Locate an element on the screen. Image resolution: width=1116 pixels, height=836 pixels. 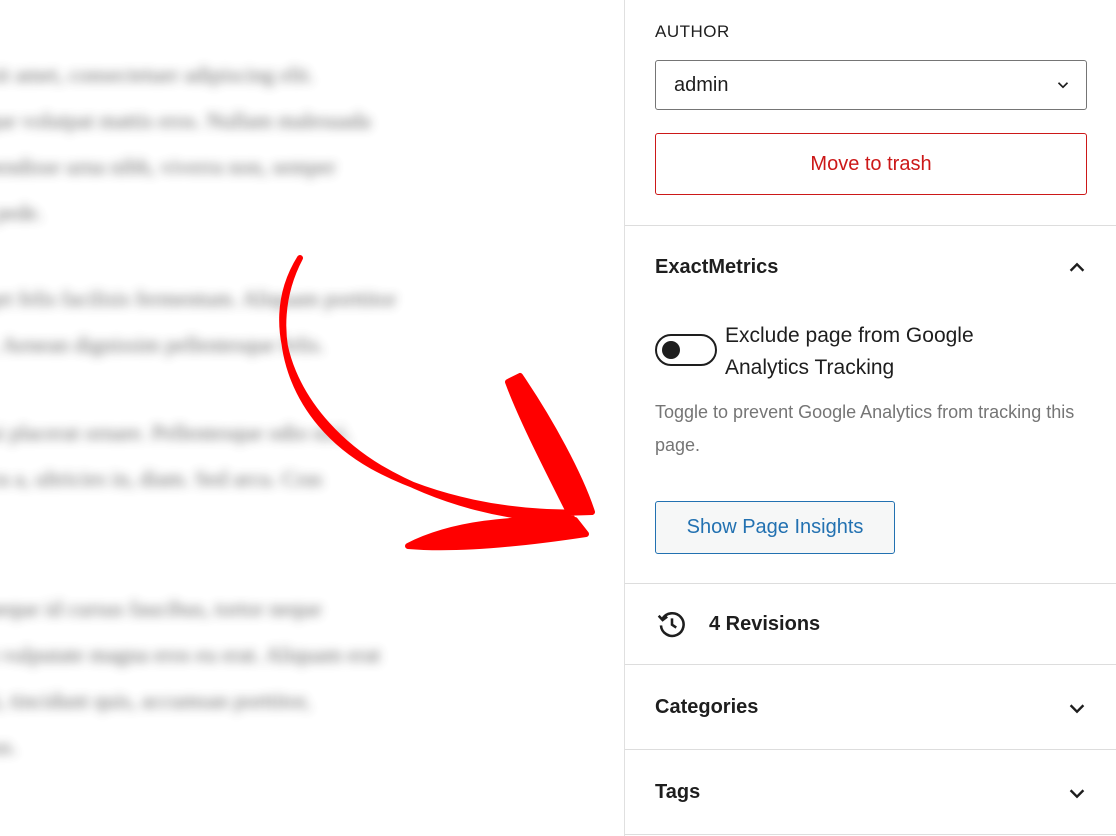
show-page-insights-button: Show Page Insights is located at coordinates (775, 527).